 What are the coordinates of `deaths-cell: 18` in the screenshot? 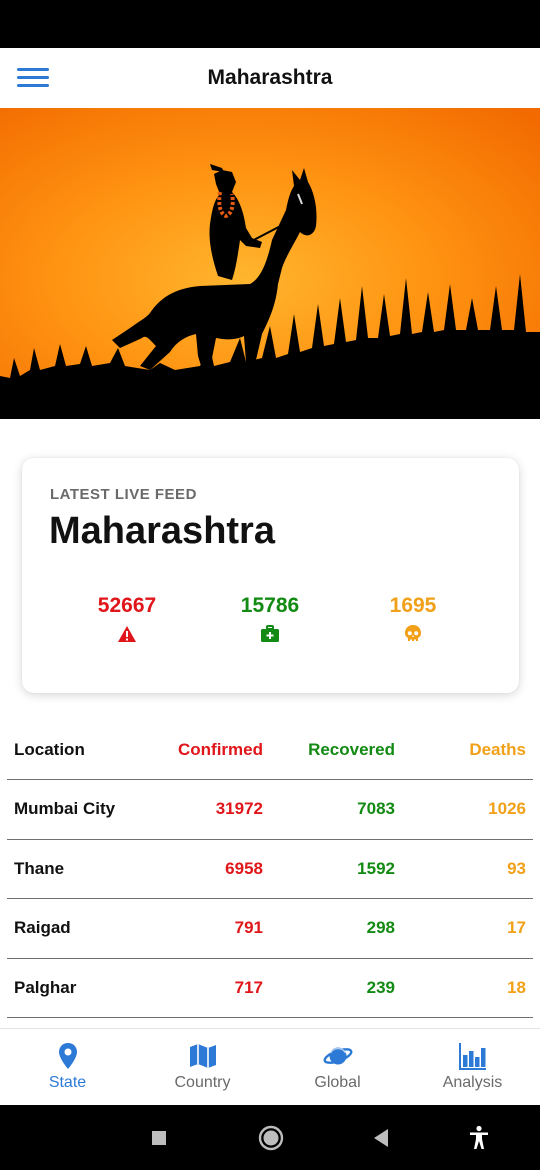 It's located at (516, 987).